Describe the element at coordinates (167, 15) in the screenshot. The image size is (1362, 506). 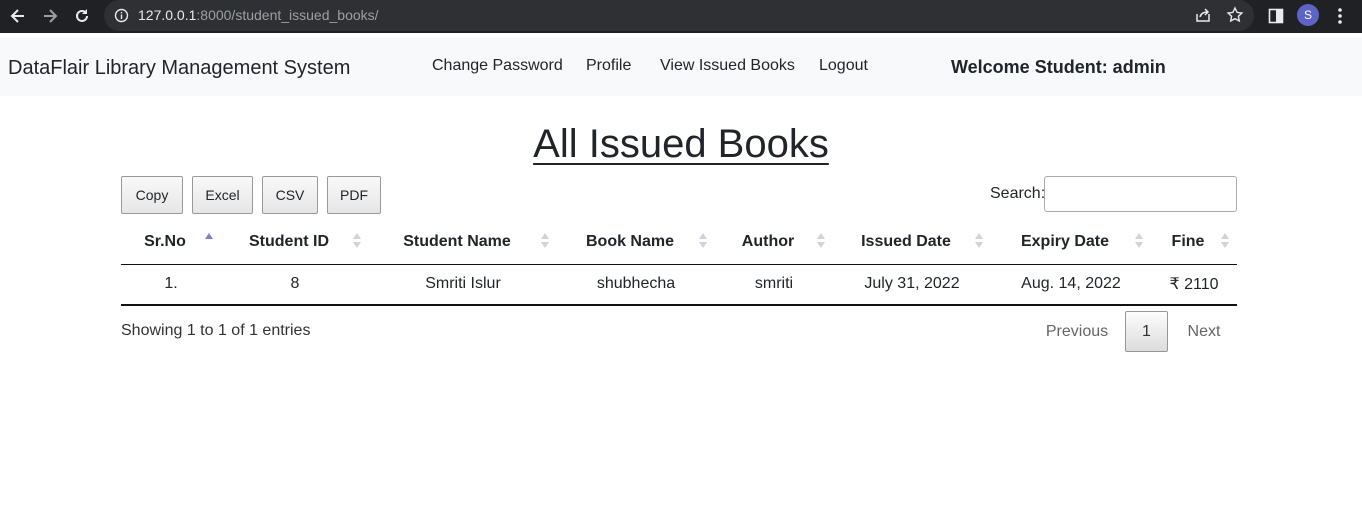
I see `url-host: 127.0.0.1` at that location.